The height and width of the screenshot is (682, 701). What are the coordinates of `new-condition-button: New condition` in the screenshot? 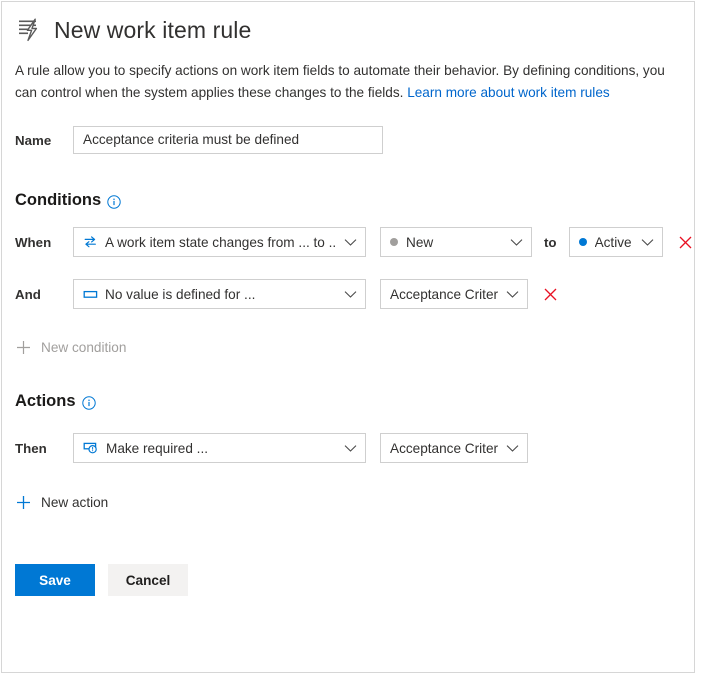 It's located at (348, 347).